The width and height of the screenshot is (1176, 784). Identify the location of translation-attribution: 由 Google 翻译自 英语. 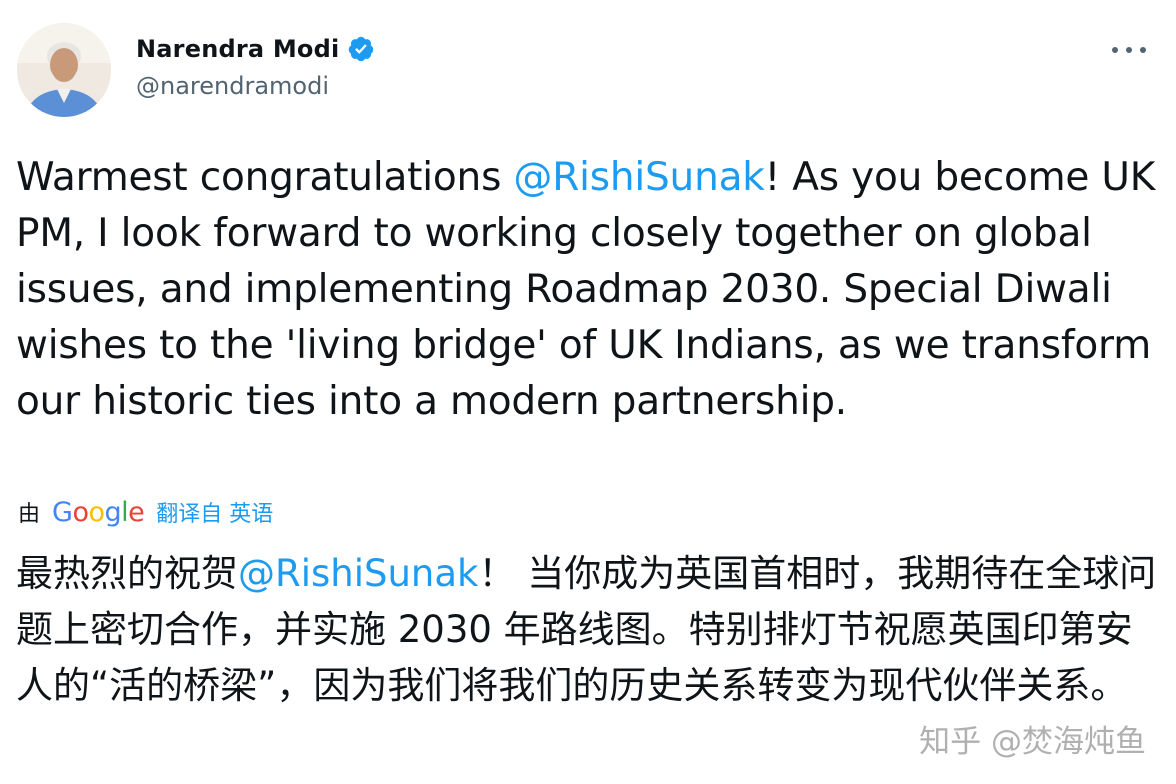
(145, 512).